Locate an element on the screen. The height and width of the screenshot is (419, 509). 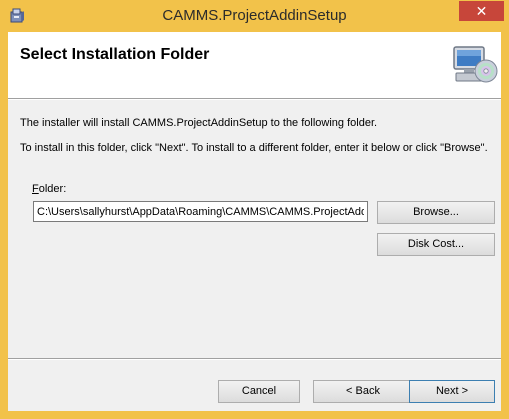
folder-label-mnemonic: F is located at coordinates (35, 189).